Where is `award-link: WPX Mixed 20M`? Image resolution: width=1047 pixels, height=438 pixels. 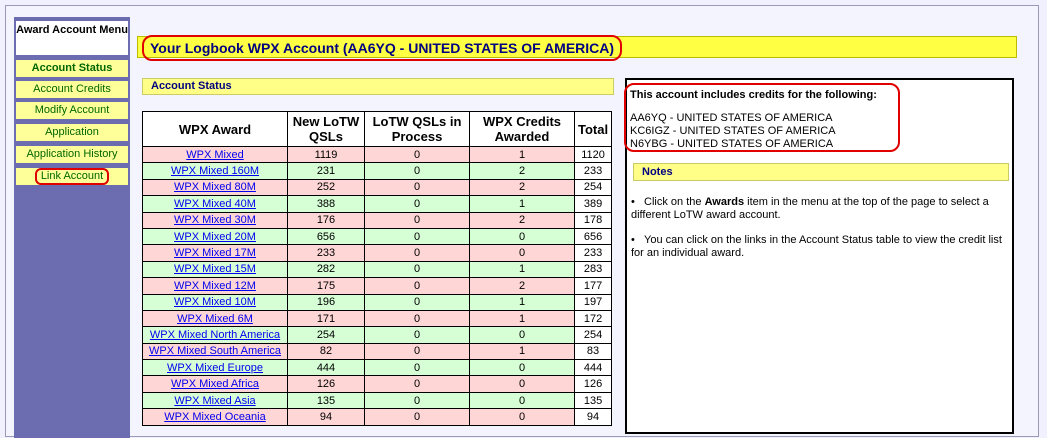 award-link: WPX Mixed 20M is located at coordinates (215, 237).